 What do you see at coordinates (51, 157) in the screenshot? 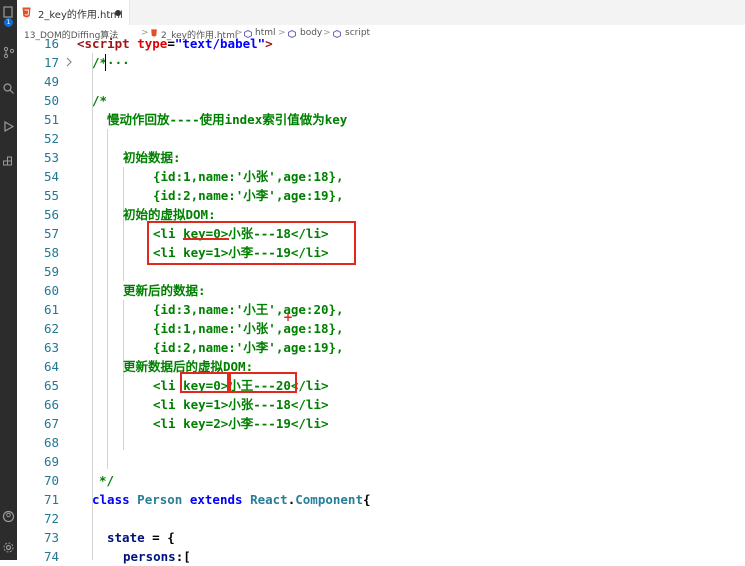
I see `line-number: 53` at bounding box center [51, 157].